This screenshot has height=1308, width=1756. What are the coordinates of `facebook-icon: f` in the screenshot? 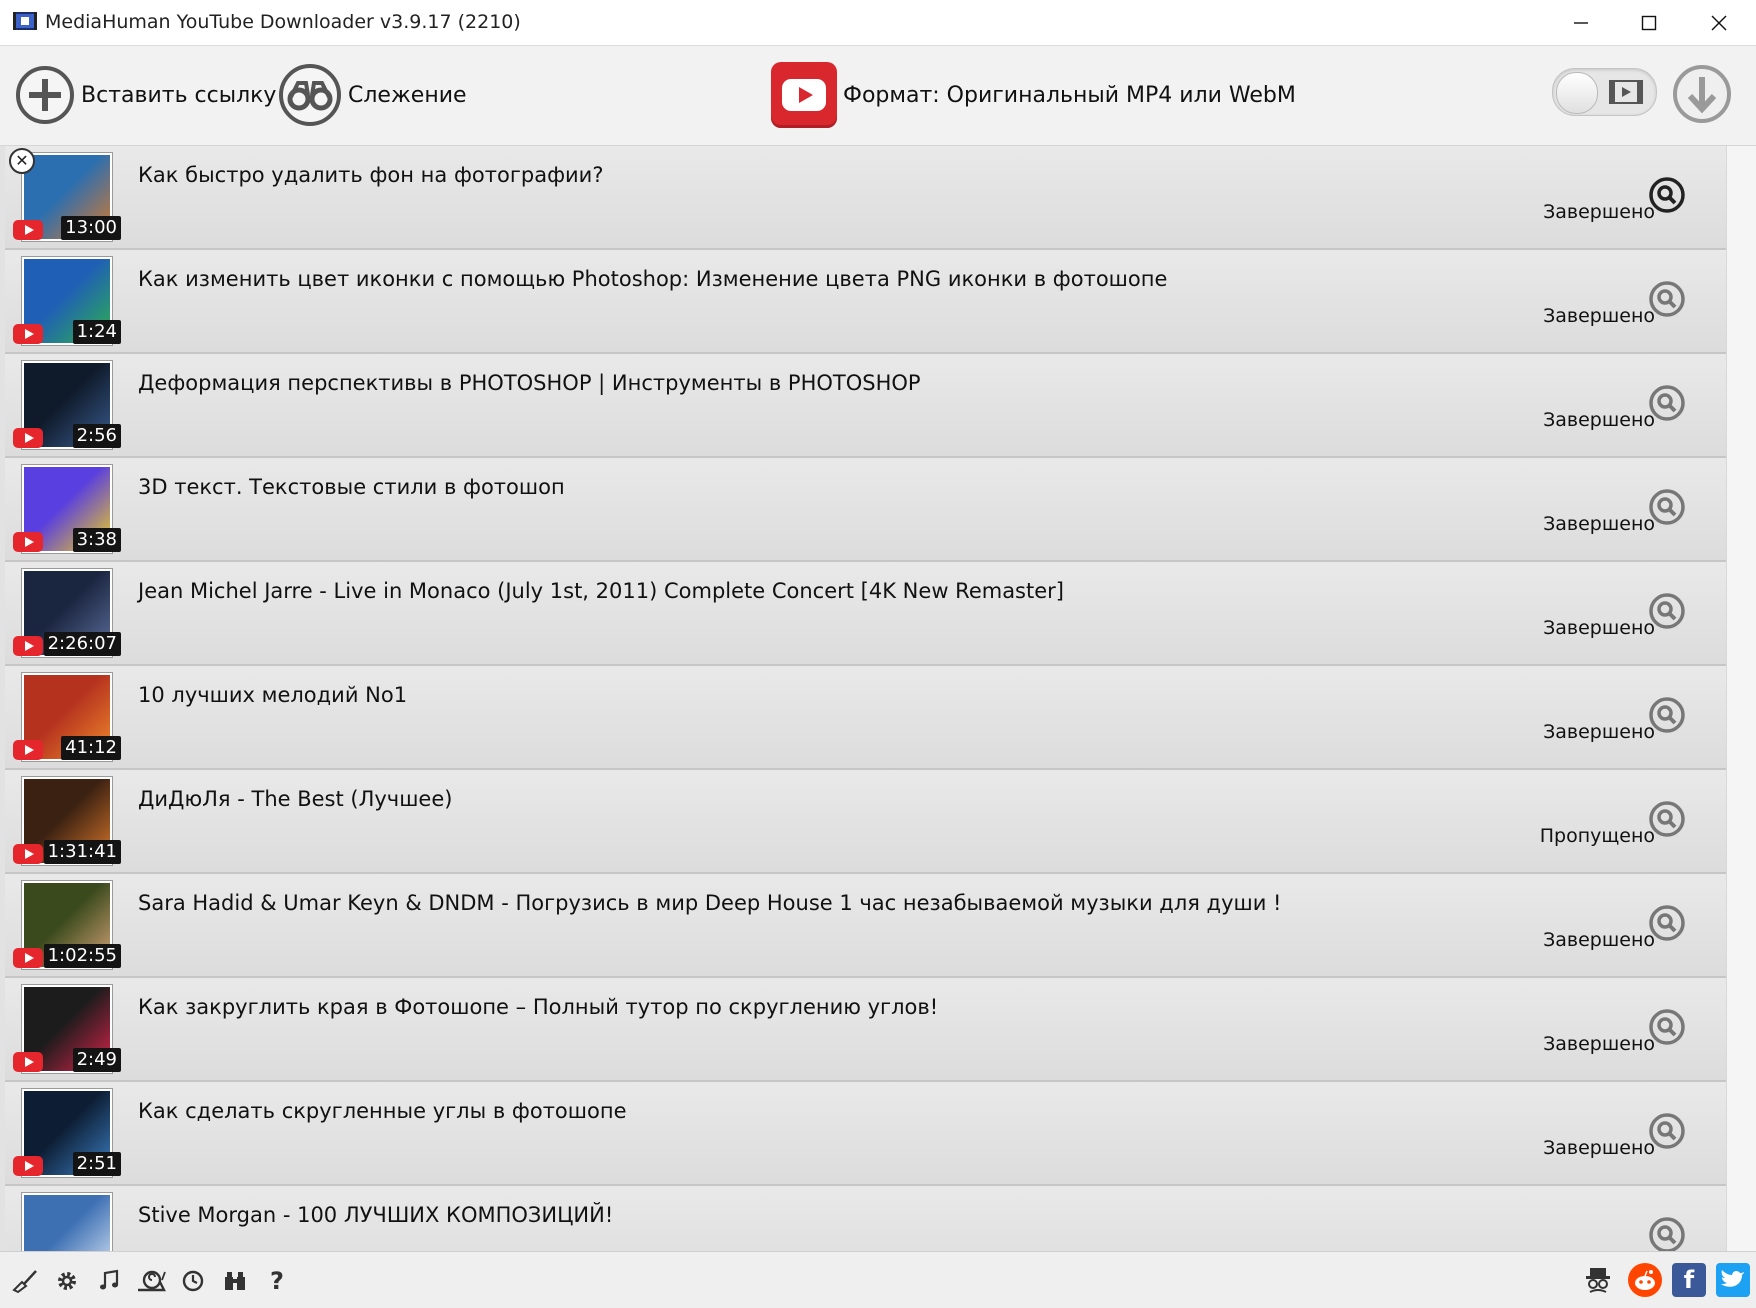 It's located at (1689, 1280).